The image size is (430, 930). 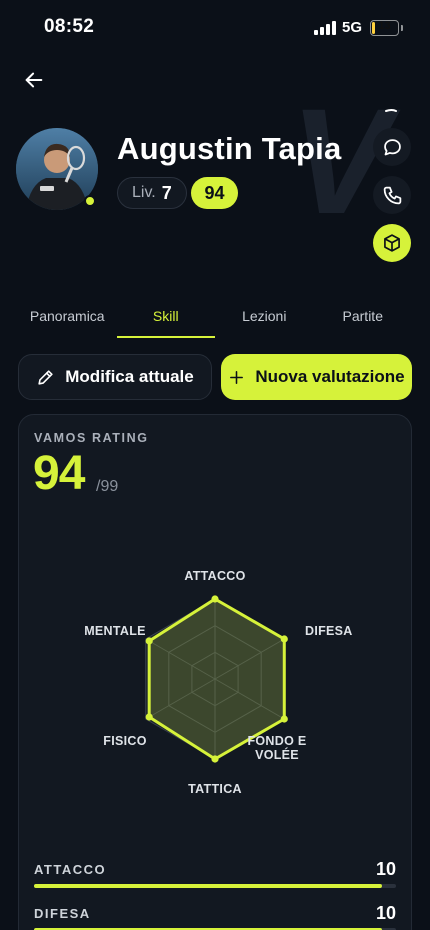 What do you see at coordinates (264, 317) in the screenshot?
I see `tab-lezioni: Lezioni` at bounding box center [264, 317].